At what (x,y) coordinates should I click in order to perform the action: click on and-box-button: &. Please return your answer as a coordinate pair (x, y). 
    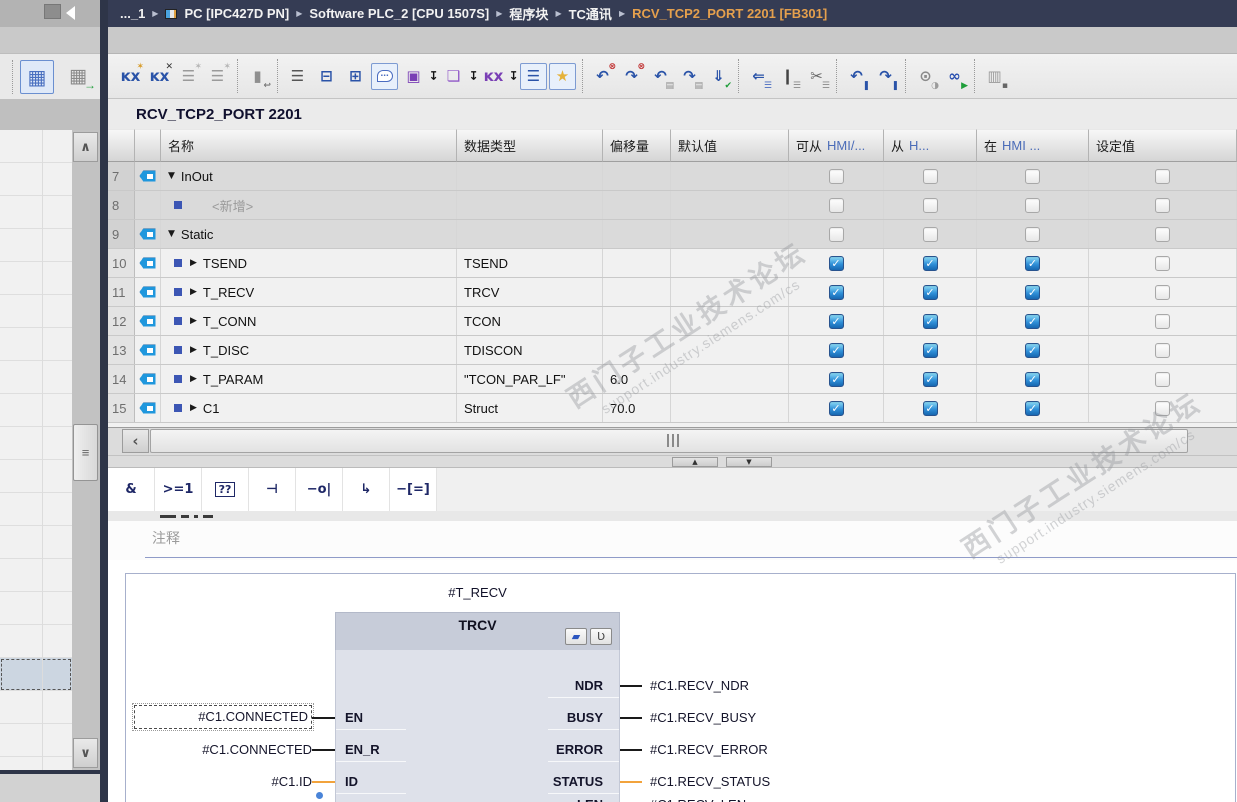
    Looking at the image, I should click on (131, 489).